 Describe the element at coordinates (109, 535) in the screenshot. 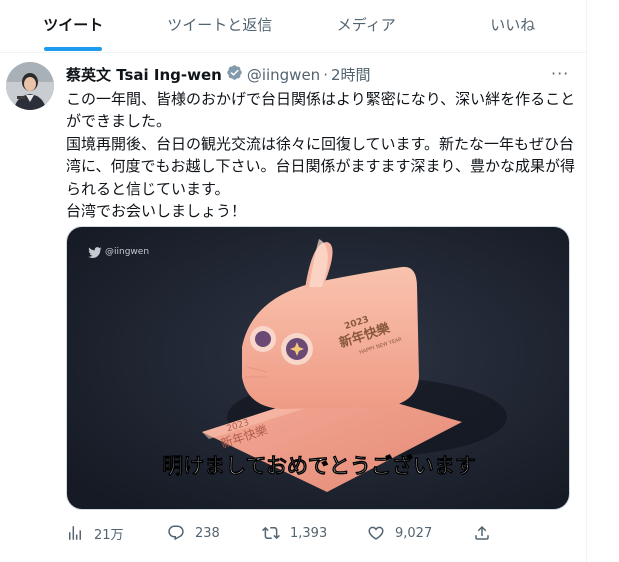

I see `views-count: 21万` at that location.